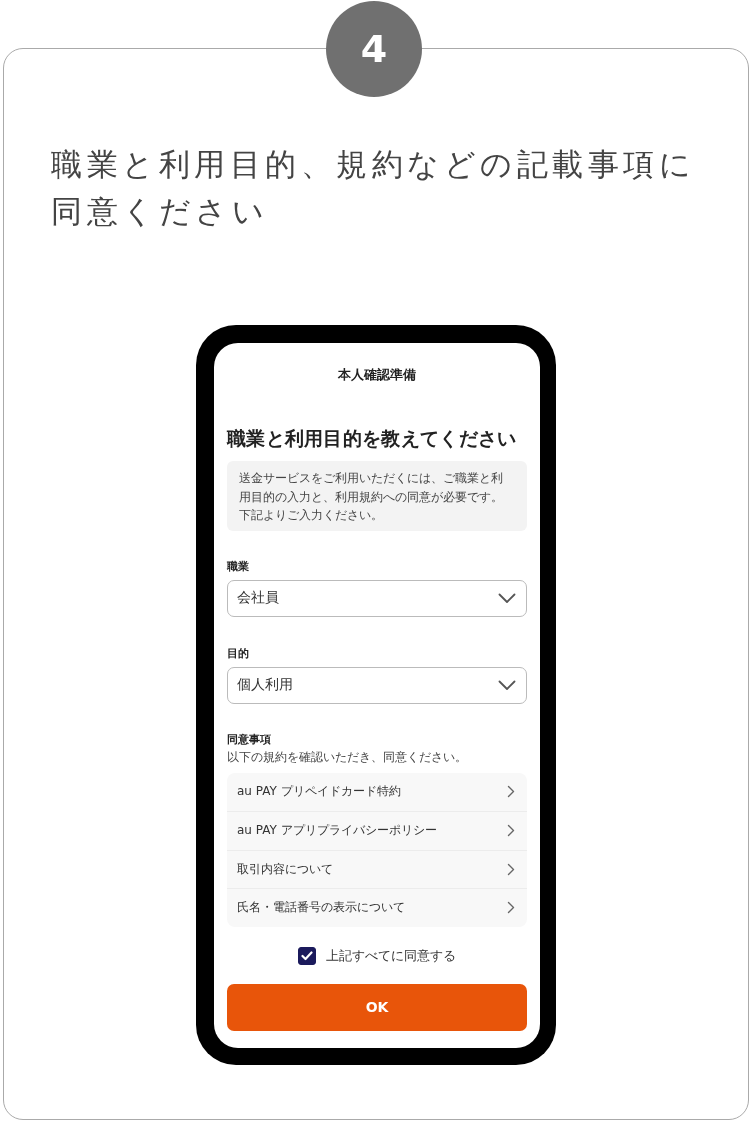 The height and width of the screenshot is (1125, 751). I want to click on dropdown-field: 会社員, so click(377, 598).